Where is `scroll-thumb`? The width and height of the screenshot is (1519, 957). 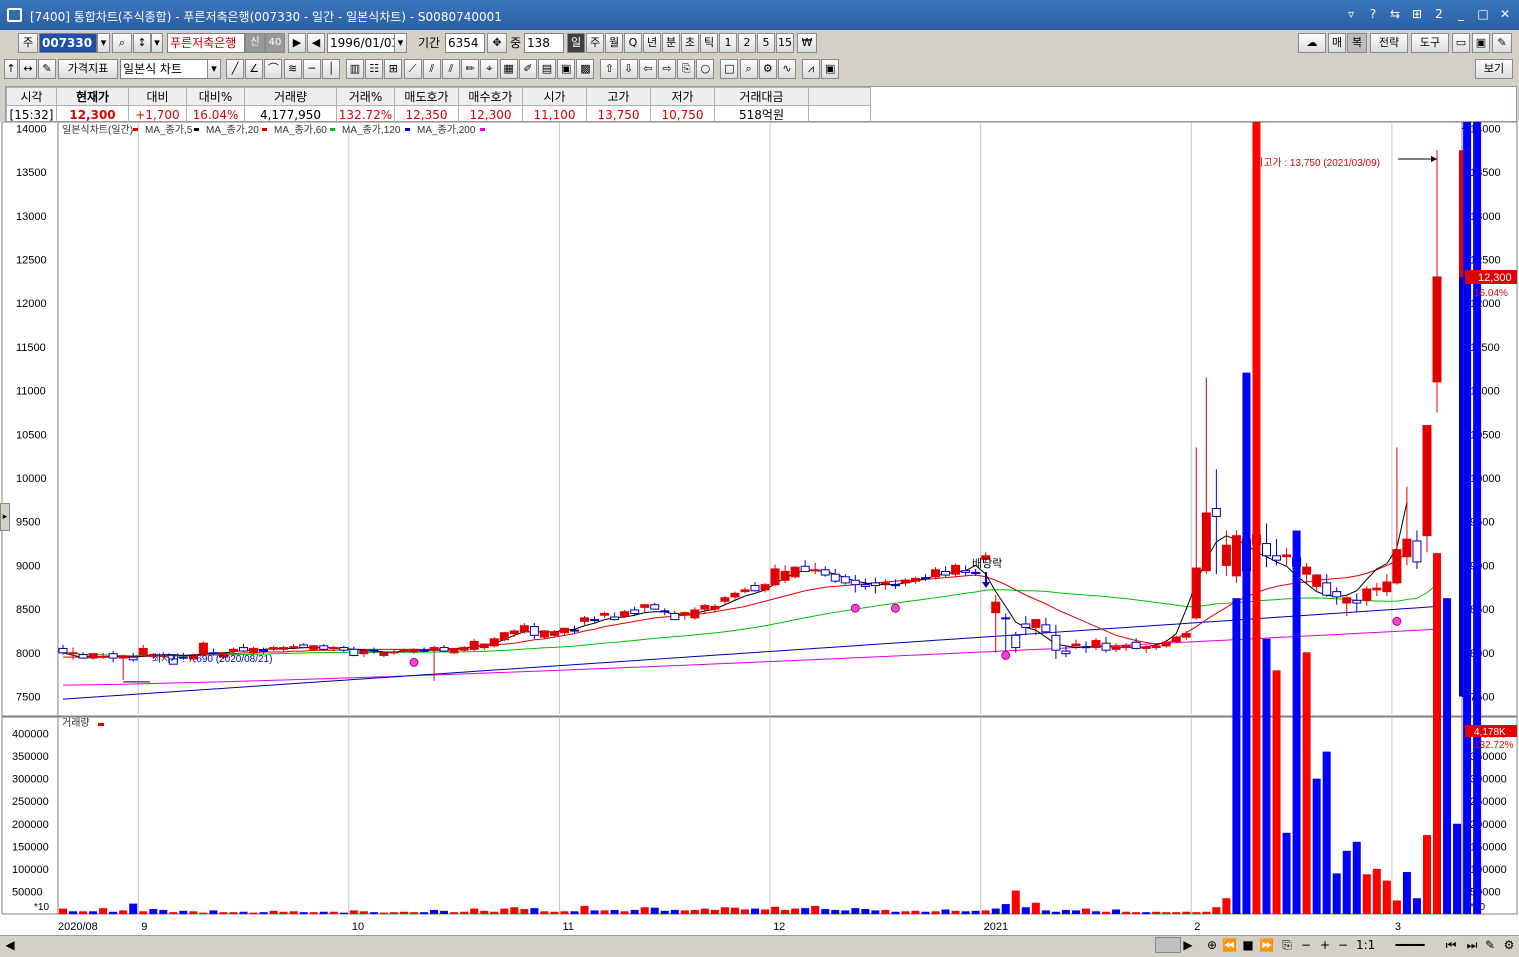
scroll-thumb is located at coordinates (1168, 945).